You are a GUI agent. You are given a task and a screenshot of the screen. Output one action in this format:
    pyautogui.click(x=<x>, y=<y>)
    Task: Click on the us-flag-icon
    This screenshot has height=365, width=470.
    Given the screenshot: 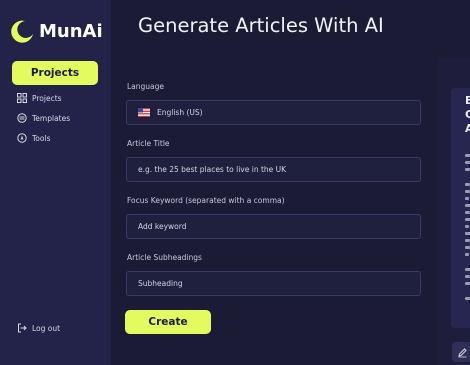 What is the action you would take?
    pyautogui.click(x=144, y=112)
    